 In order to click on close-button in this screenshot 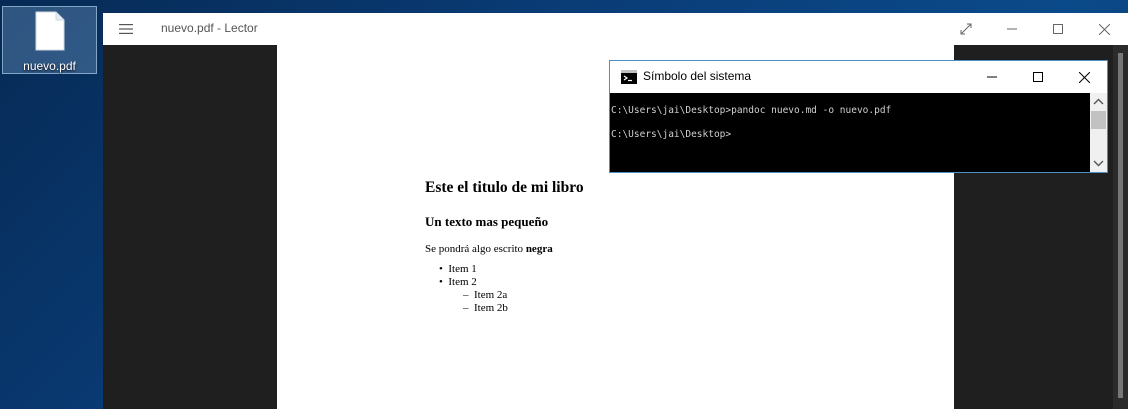, I will do `click(1104, 29)`.